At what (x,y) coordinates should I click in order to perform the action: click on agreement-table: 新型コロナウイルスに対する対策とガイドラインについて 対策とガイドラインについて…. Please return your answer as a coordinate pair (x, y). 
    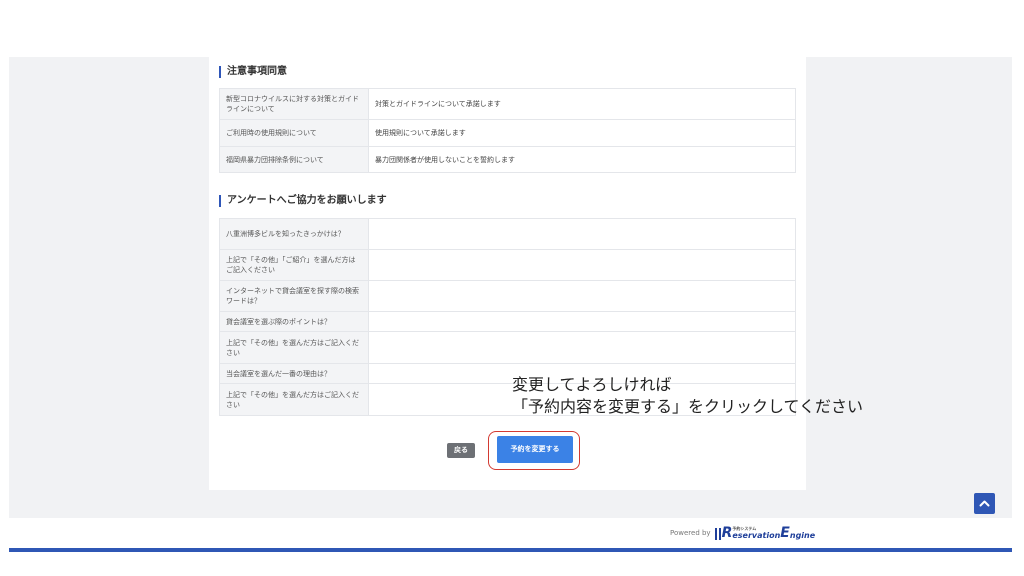
    Looking at the image, I should click on (507, 130).